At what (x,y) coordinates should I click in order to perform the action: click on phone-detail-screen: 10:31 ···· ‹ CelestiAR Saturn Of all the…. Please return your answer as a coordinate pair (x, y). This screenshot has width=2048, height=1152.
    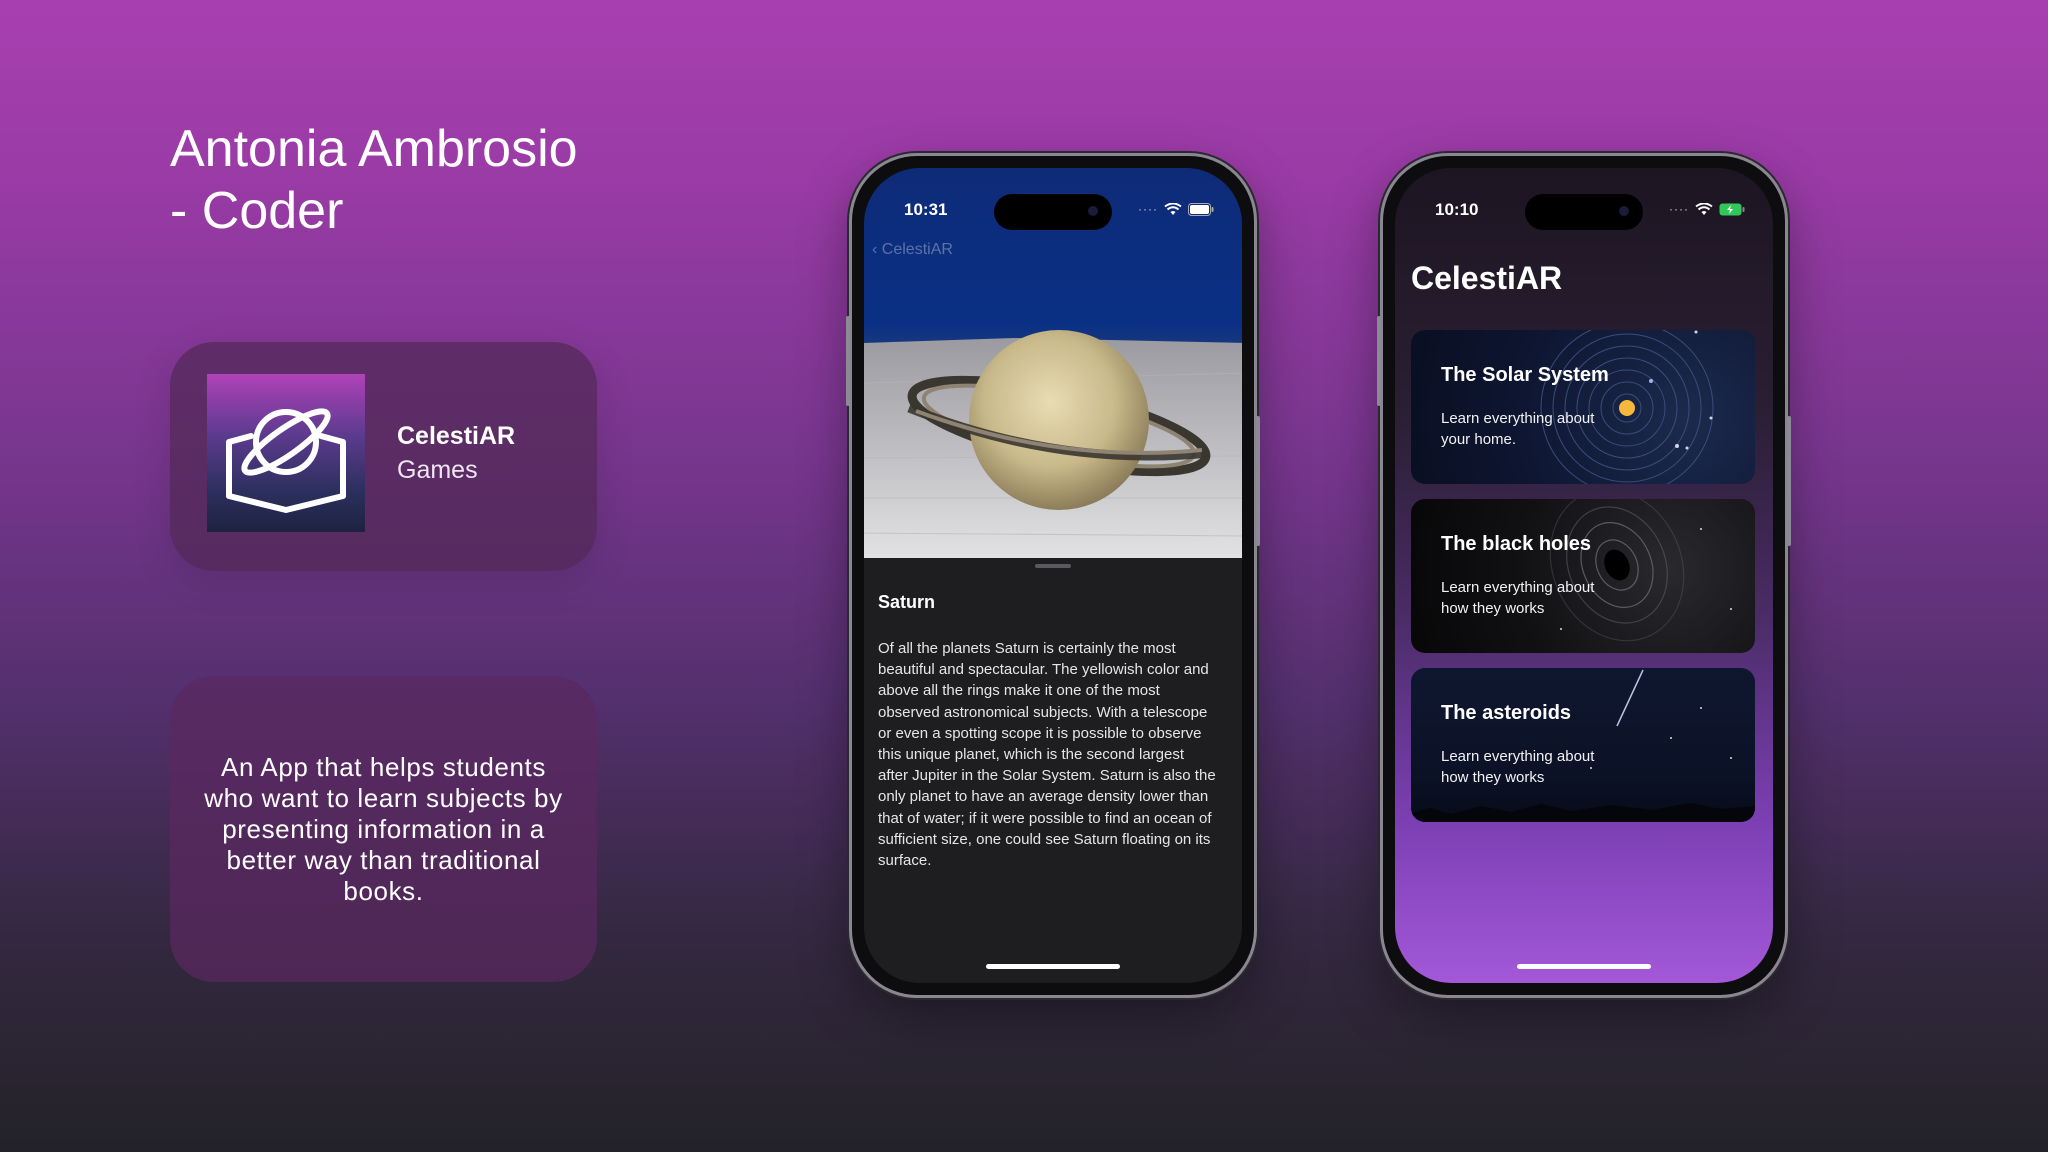
    Looking at the image, I should click on (1053, 575).